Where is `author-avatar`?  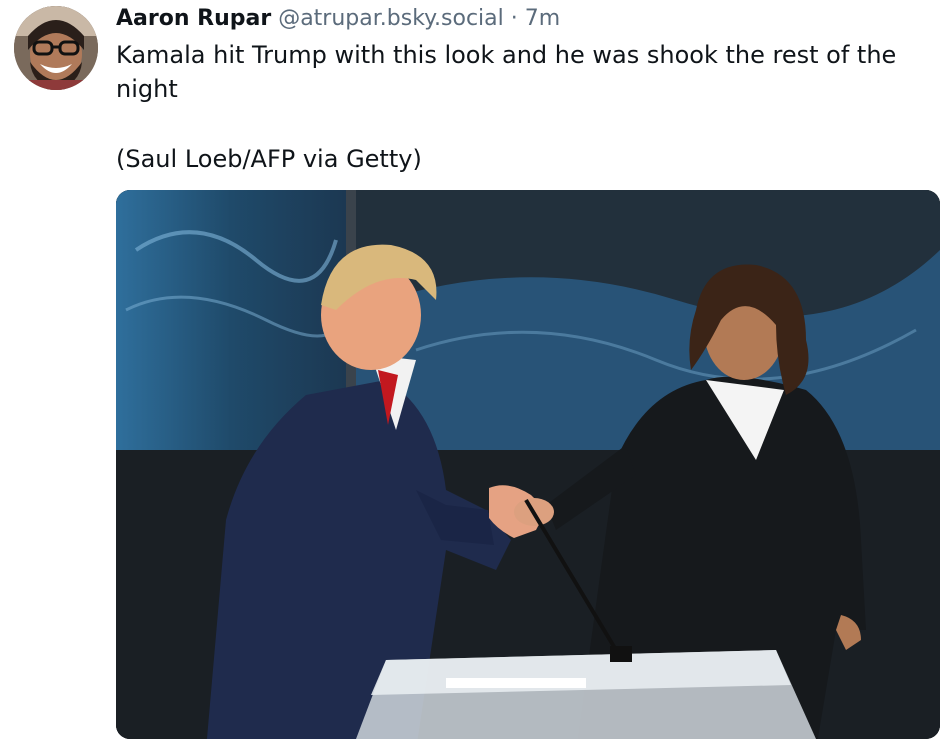 author-avatar is located at coordinates (56, 48).